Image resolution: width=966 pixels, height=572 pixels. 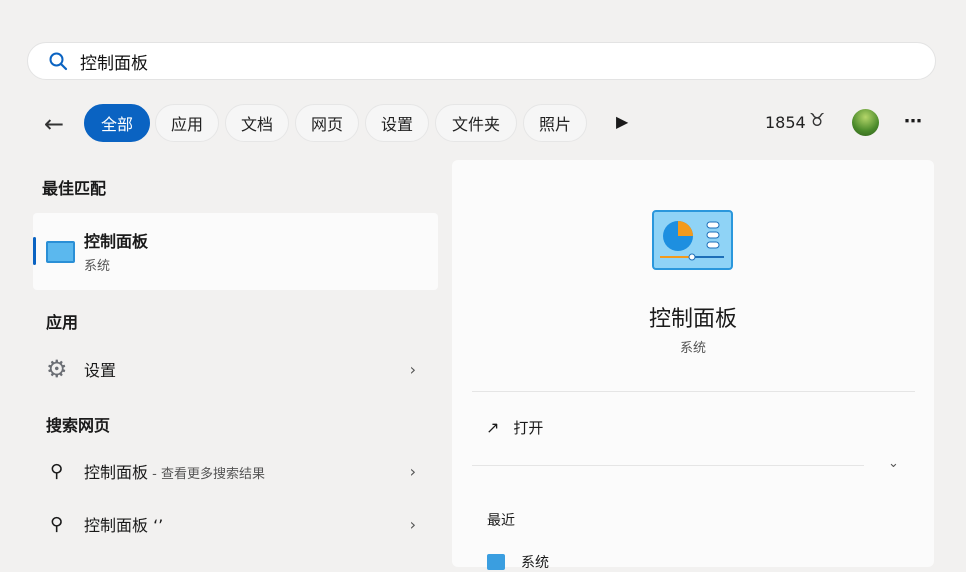 I want to click on expand-chevron-icon: ⌄, so click(x=893, y=463).